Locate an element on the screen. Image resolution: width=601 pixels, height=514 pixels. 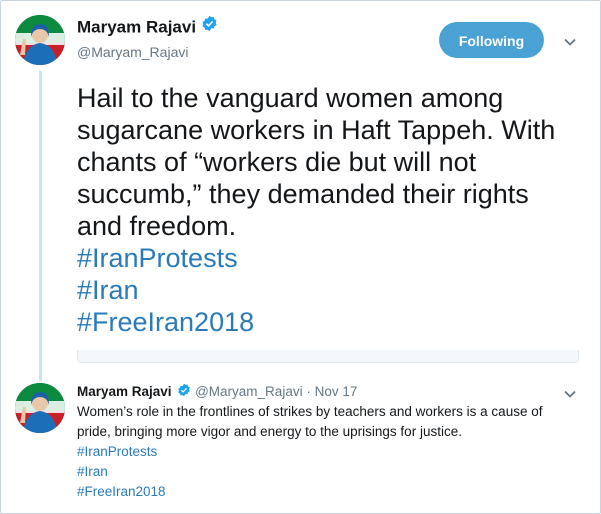
tweet-date: Nov 17 is located at coordinates (336, 391).